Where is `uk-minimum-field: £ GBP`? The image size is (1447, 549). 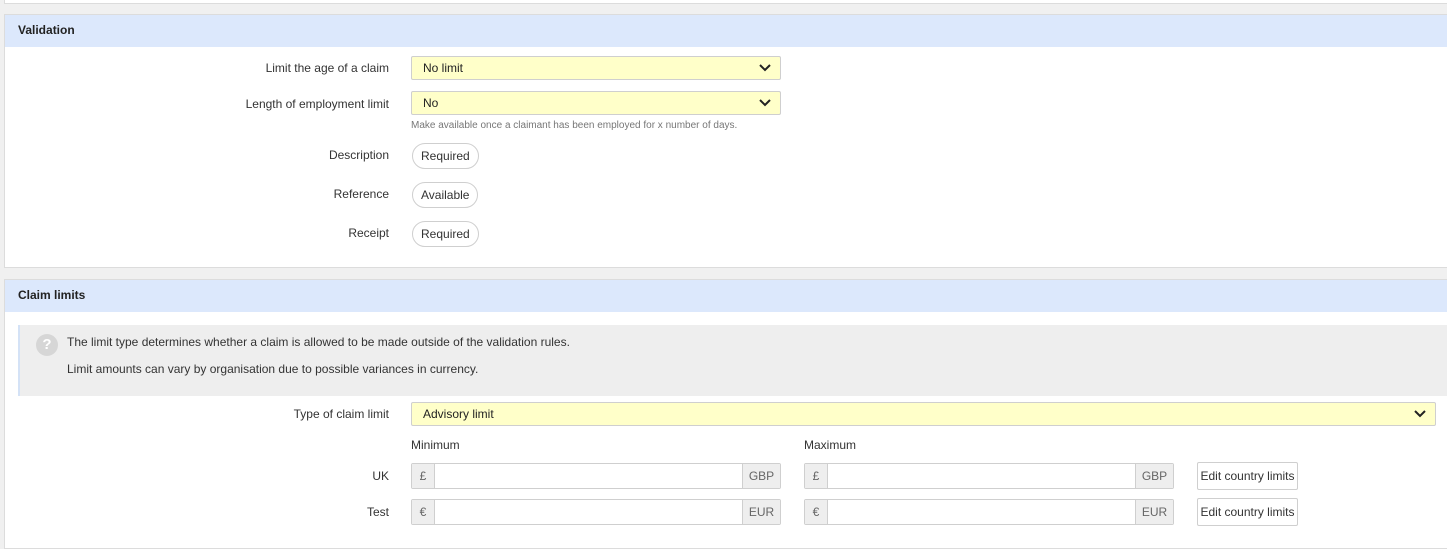 uk-minimum-field: £ GBP is located at coordinates (596, 476).